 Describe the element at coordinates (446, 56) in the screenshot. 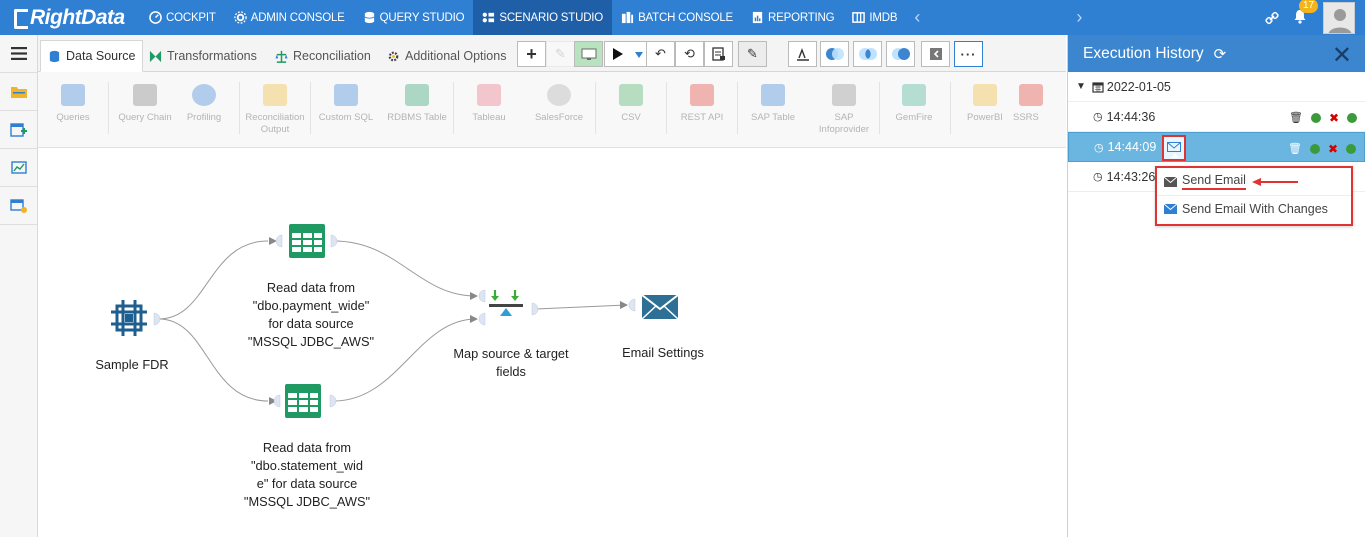

I see `tab-additional-options: Additional Options` at that location.